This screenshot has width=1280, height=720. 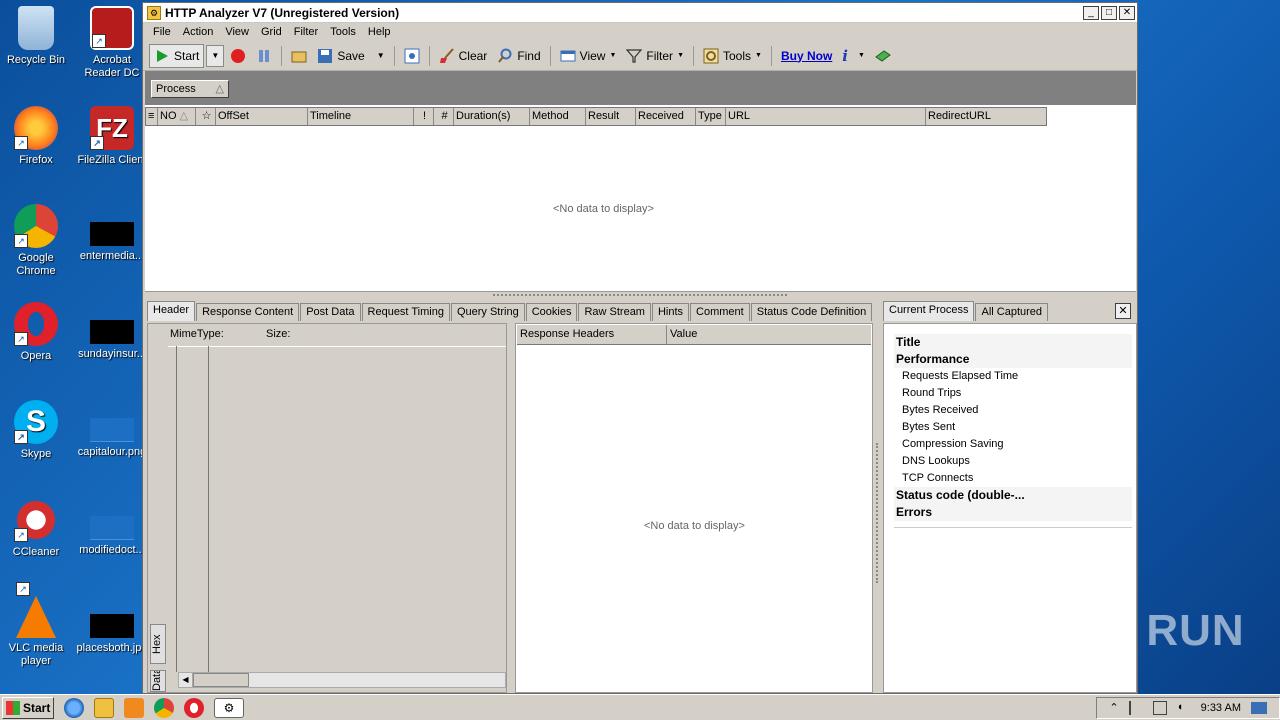 I want to click on content-viewer, so click(x=337, y=509).